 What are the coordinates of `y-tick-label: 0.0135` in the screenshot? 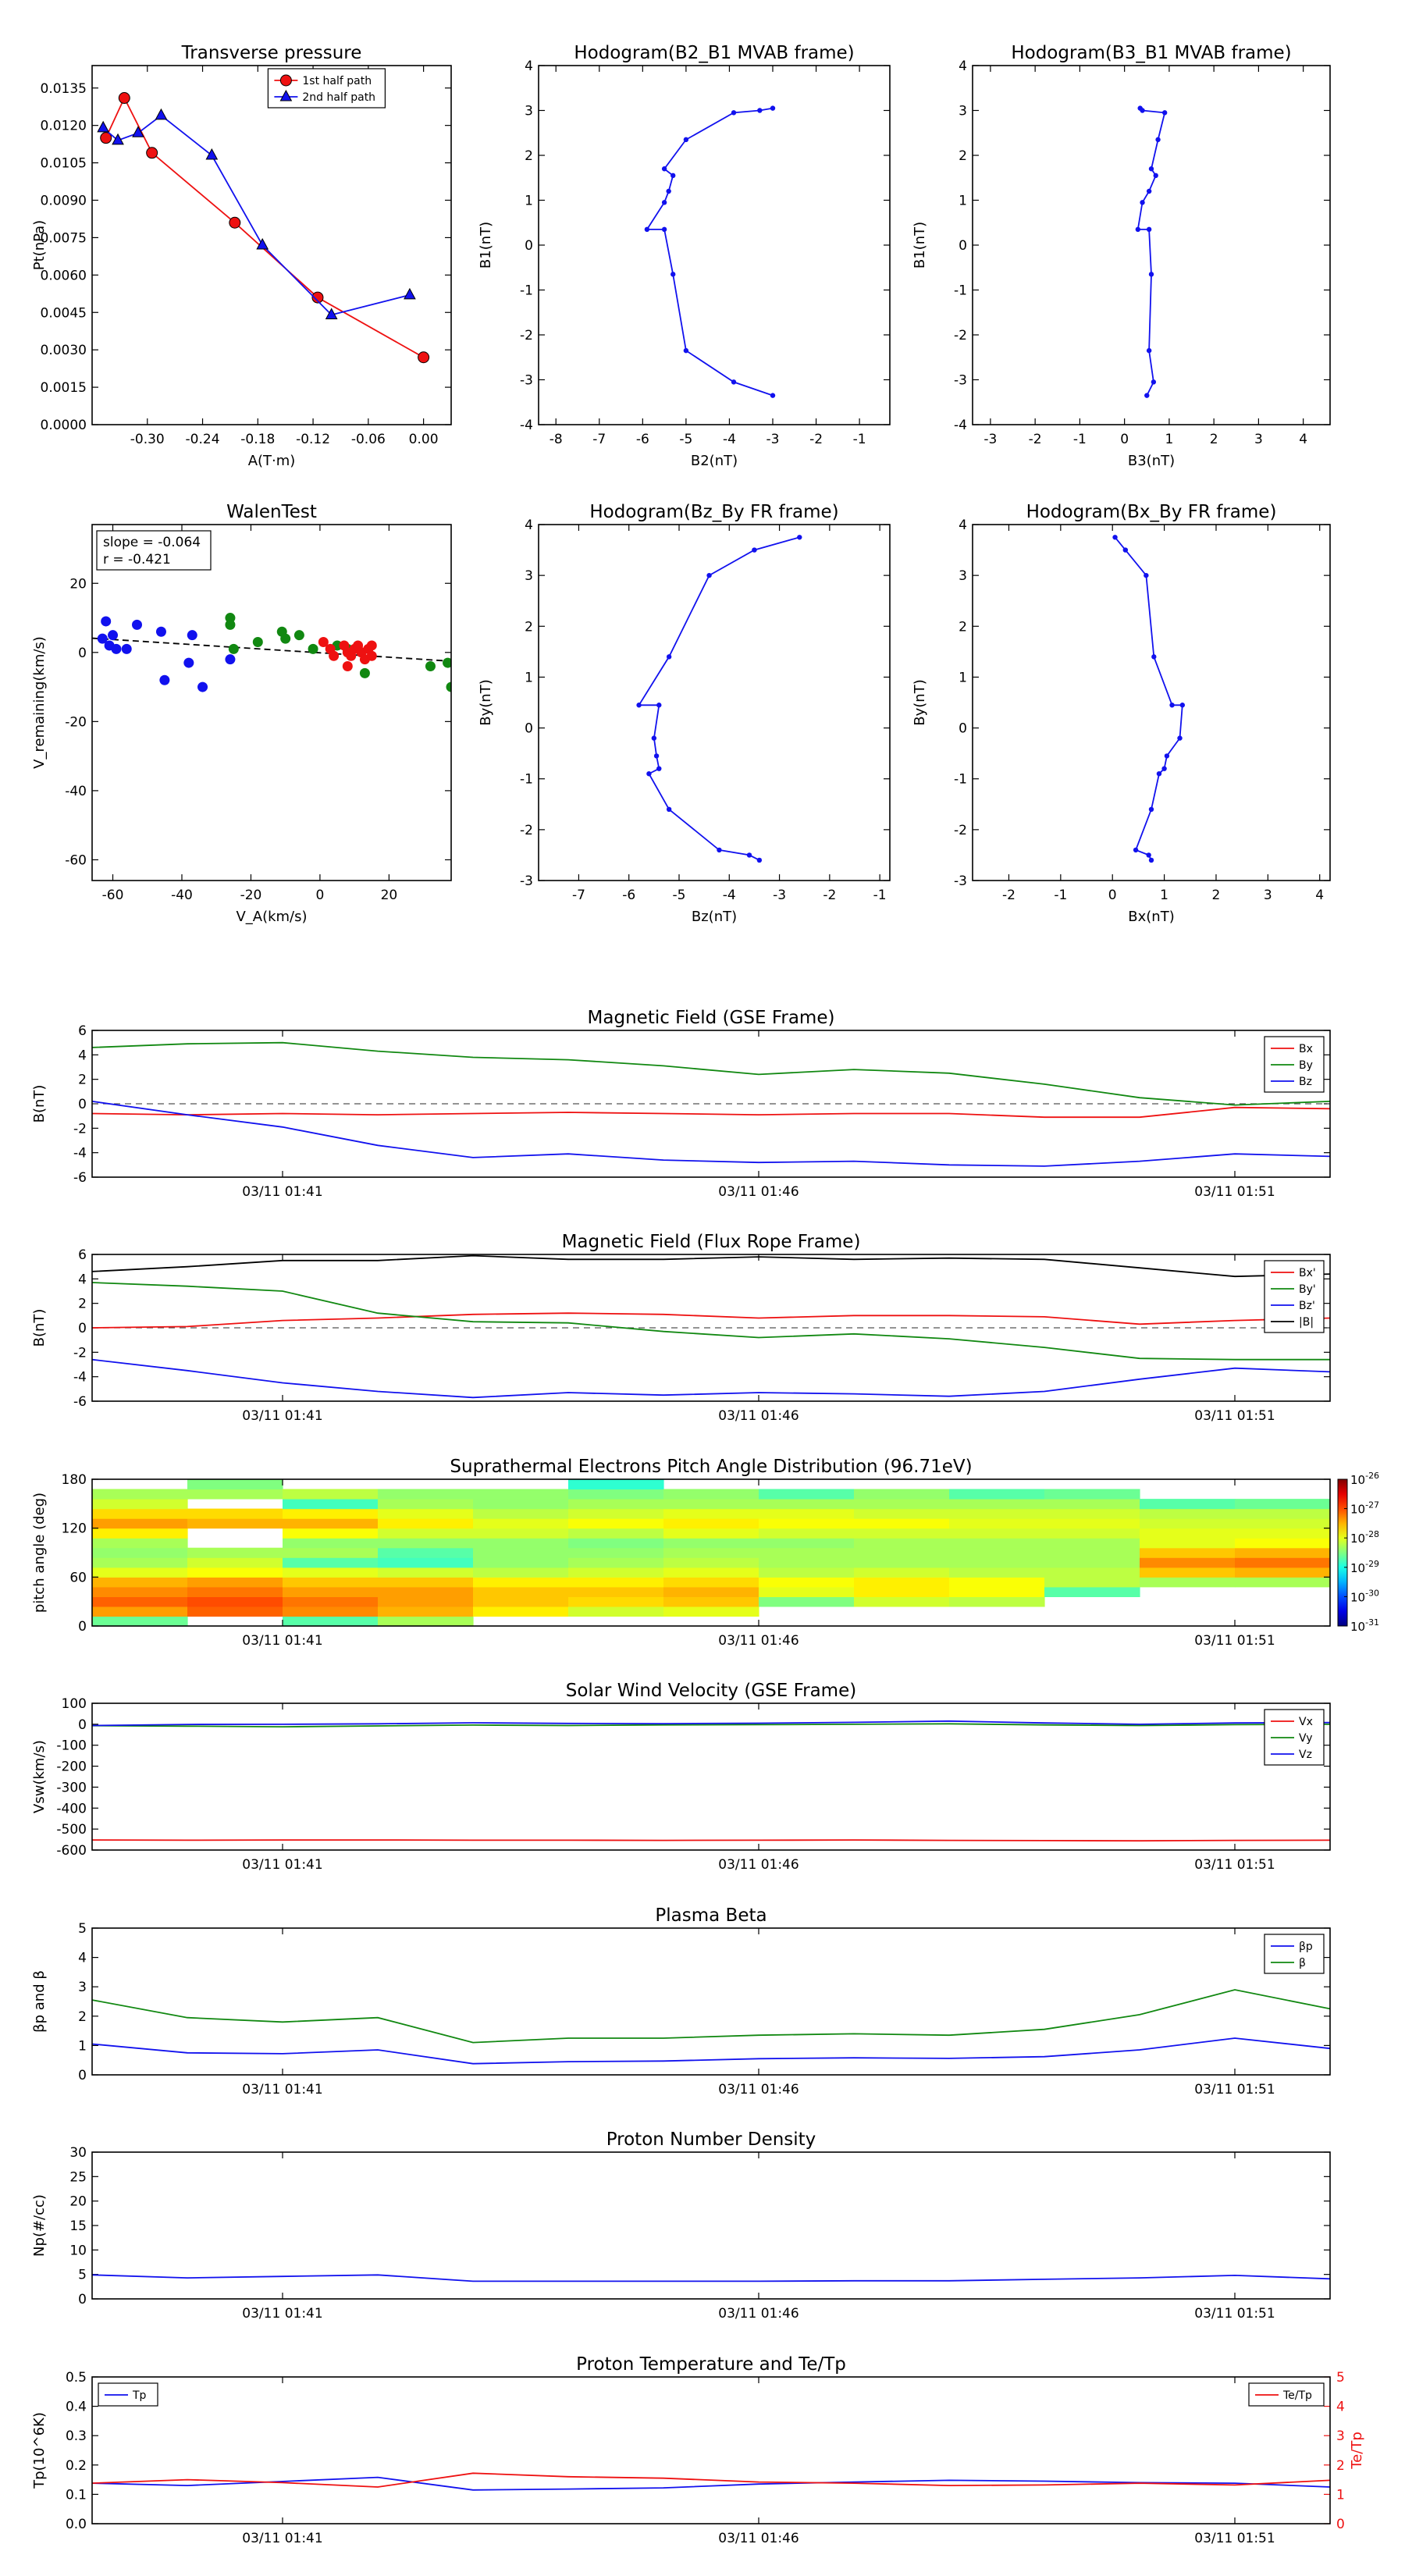 It's located at (64, 89).